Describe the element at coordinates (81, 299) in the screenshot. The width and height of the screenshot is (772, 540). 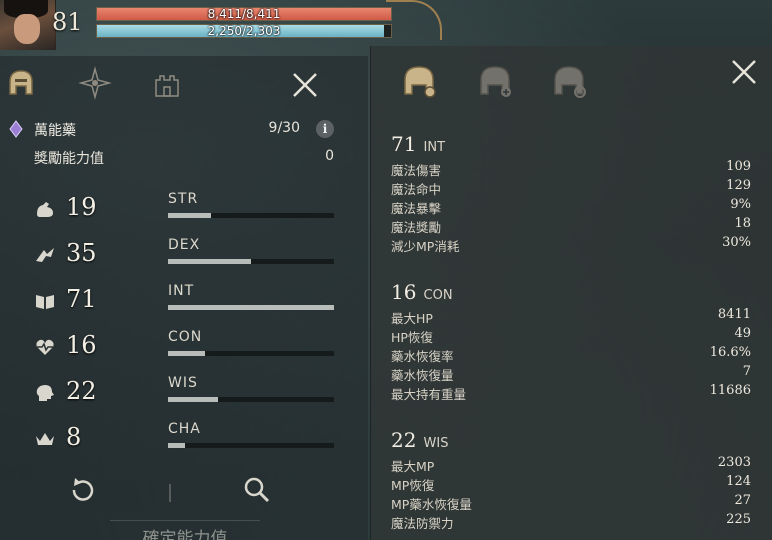
I see `stat-value: 71` at that location.